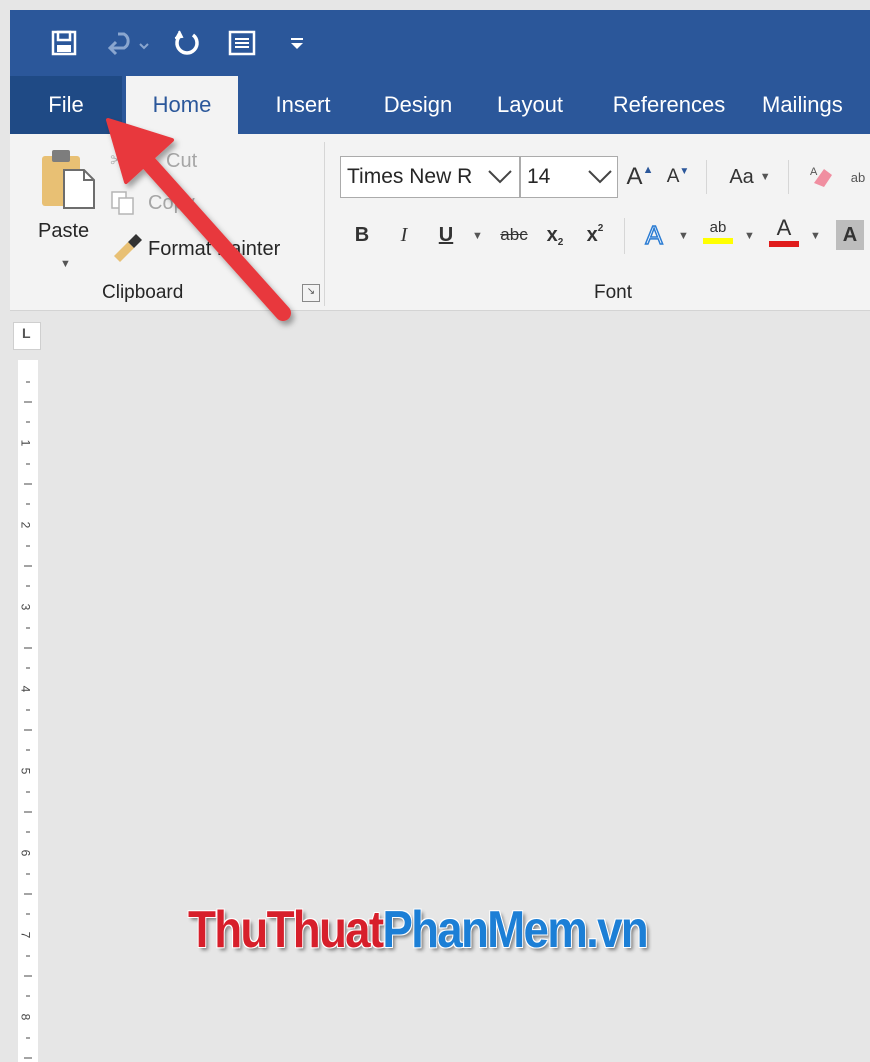  What do you see at coordinates (418, 105) in the screenshot?
I see `tab-design: Design` at bounding box center [418, 105].